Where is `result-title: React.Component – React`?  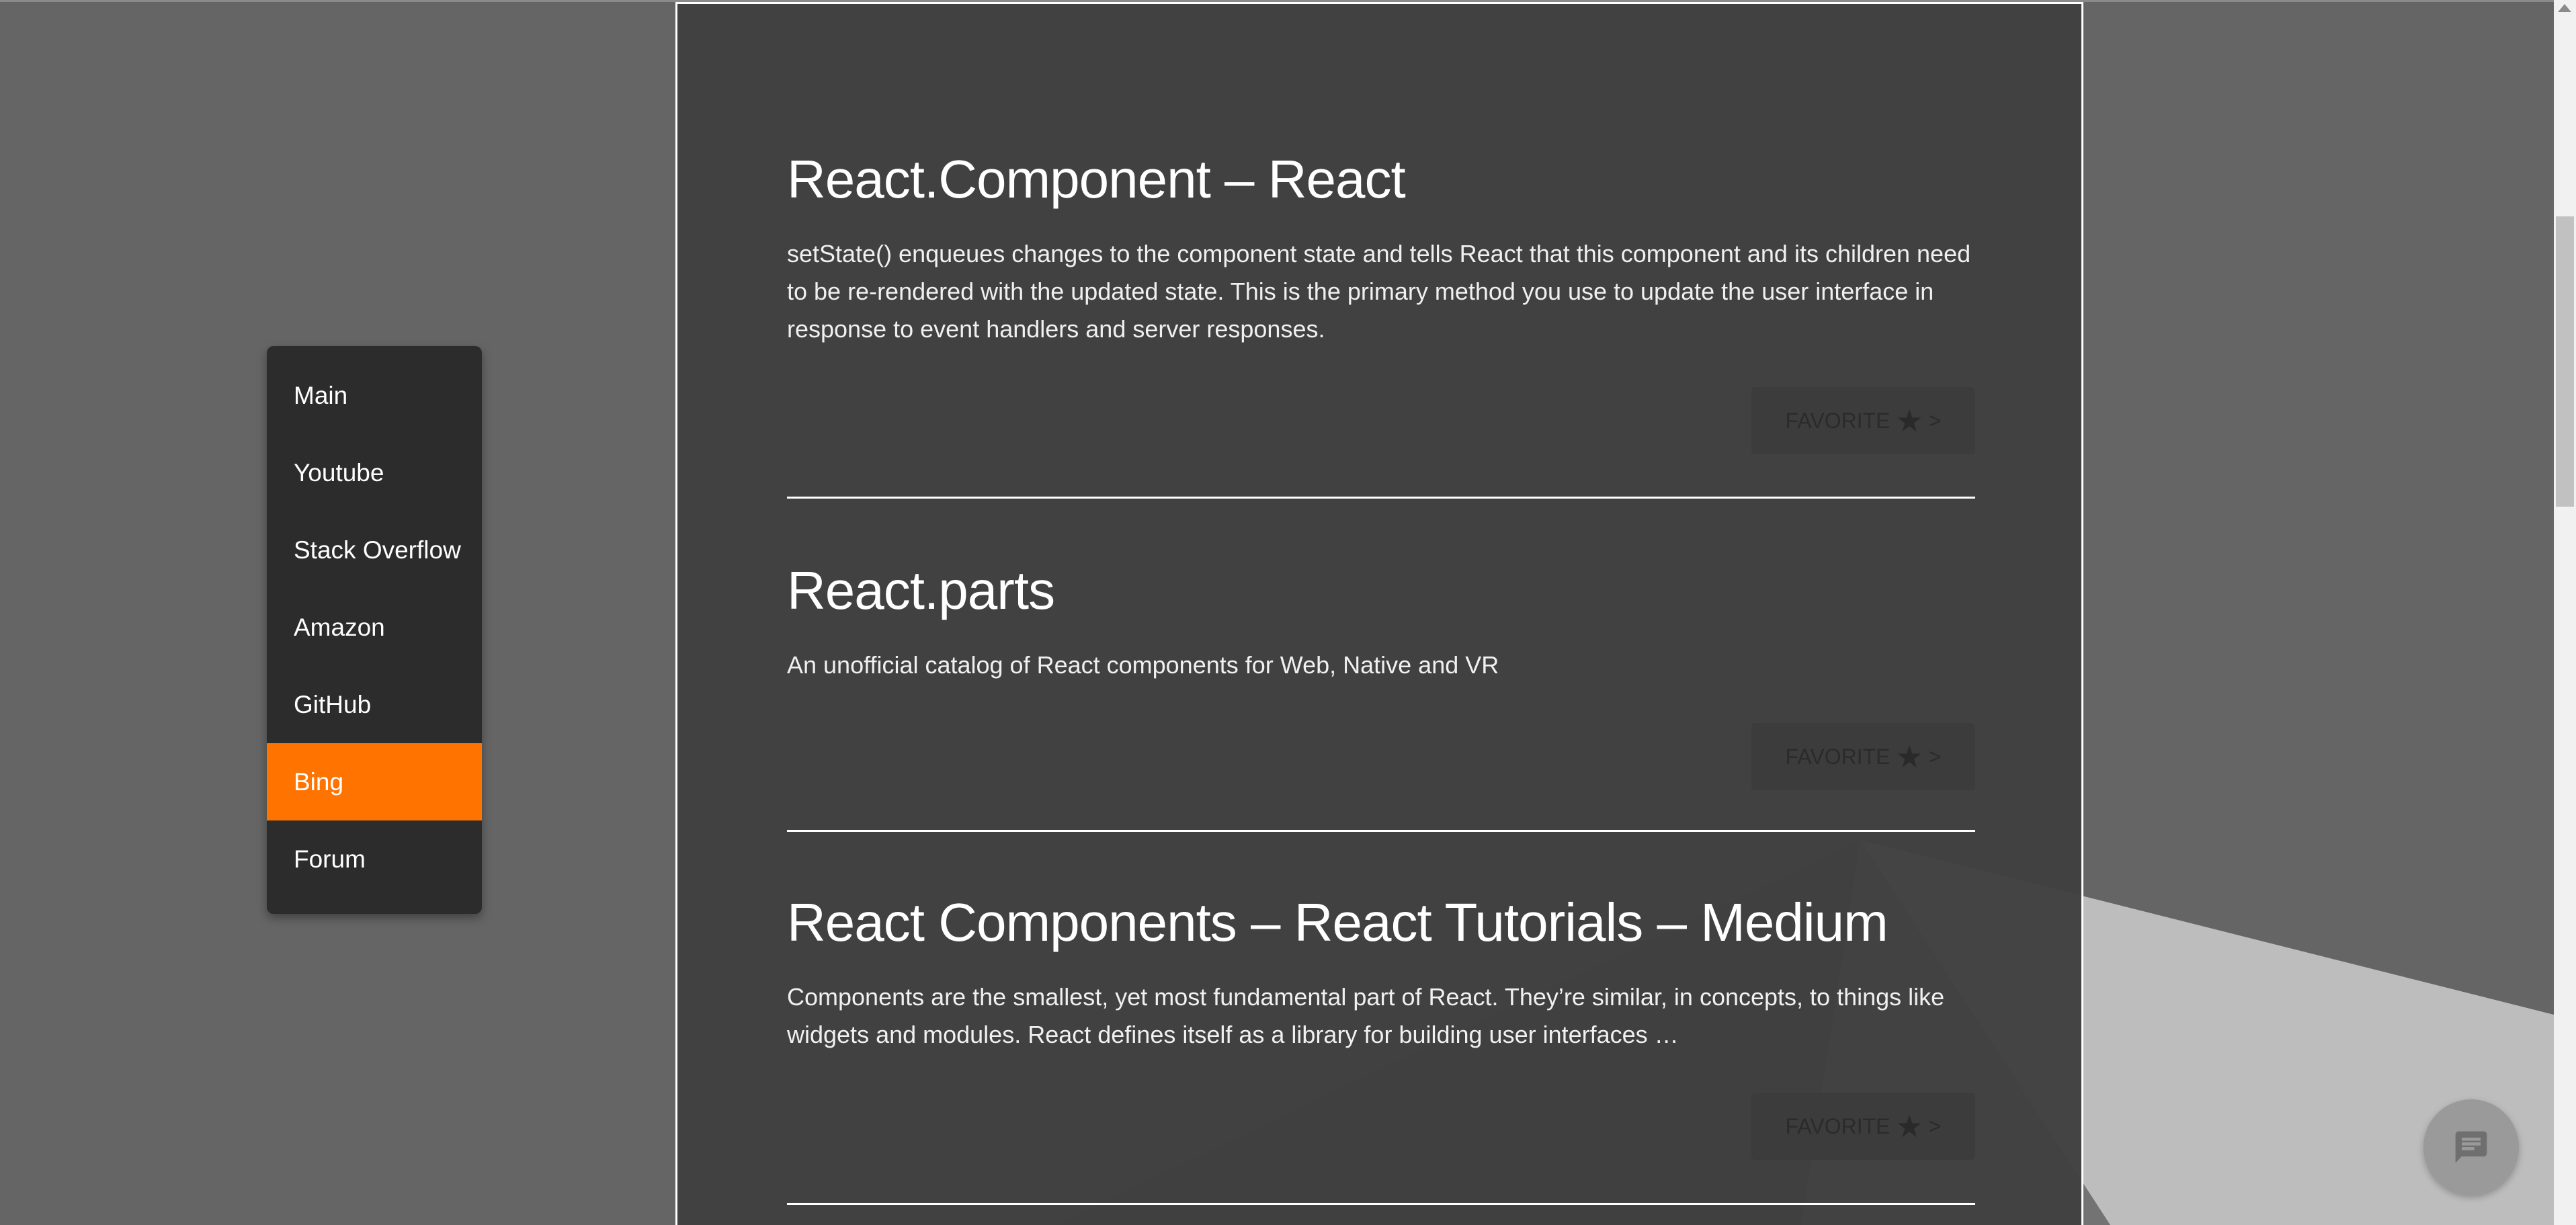
result-title: React.Component – React is located at coordinates (1381, 180).